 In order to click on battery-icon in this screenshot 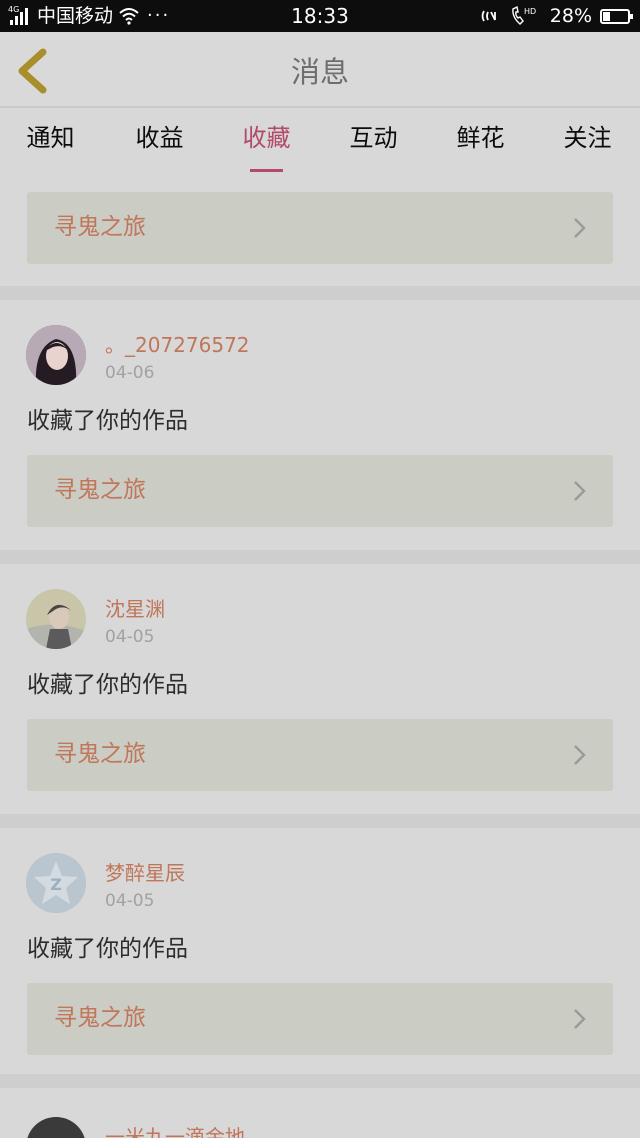, I will do `click(616, 16)`.